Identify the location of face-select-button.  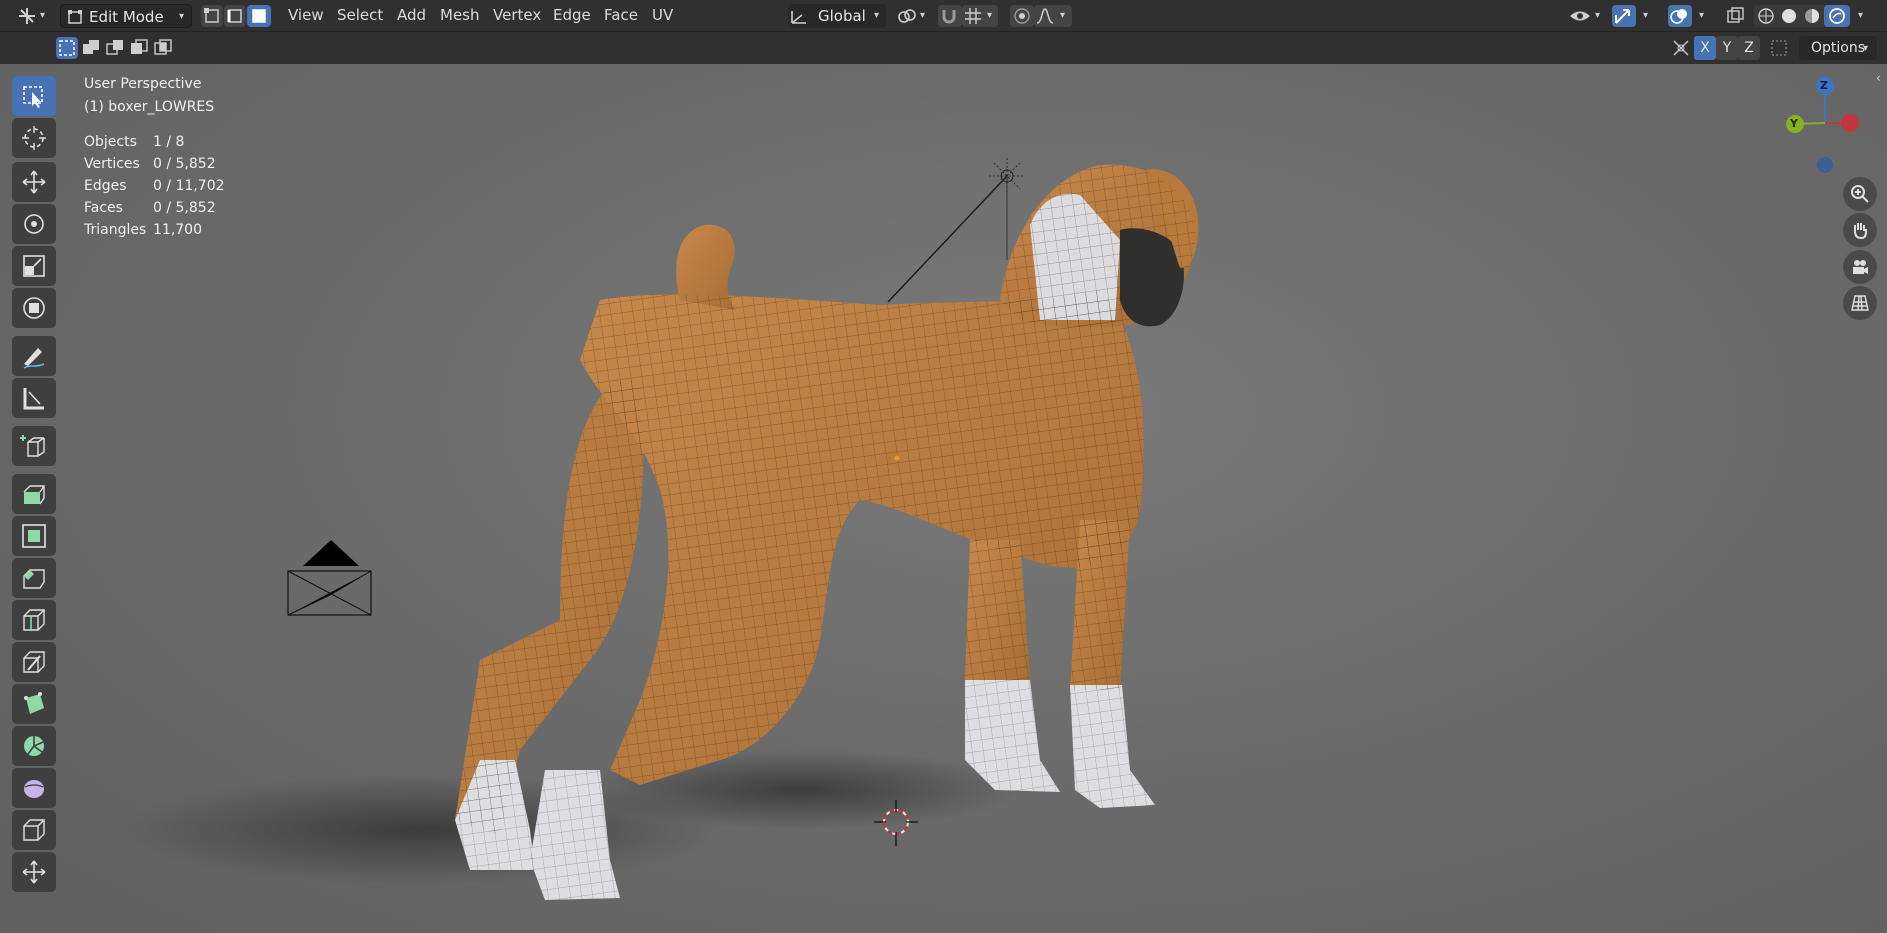
(259, 16).